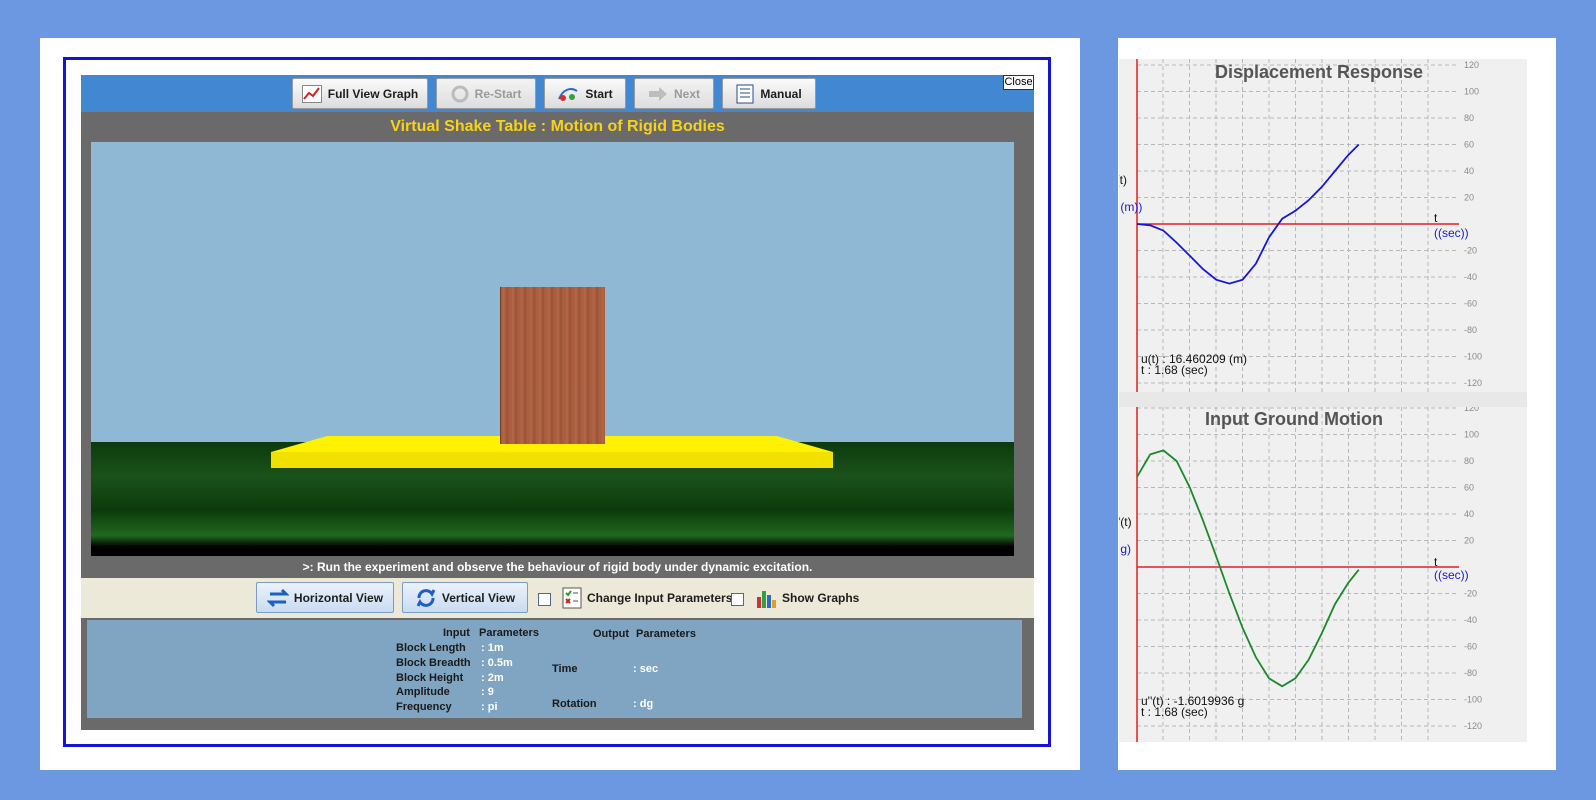  What do you see at coordinates (1125, 522) in the screenshot?
I see `ground-ylabel: u''(t)` at bounding box center [1125, 522].